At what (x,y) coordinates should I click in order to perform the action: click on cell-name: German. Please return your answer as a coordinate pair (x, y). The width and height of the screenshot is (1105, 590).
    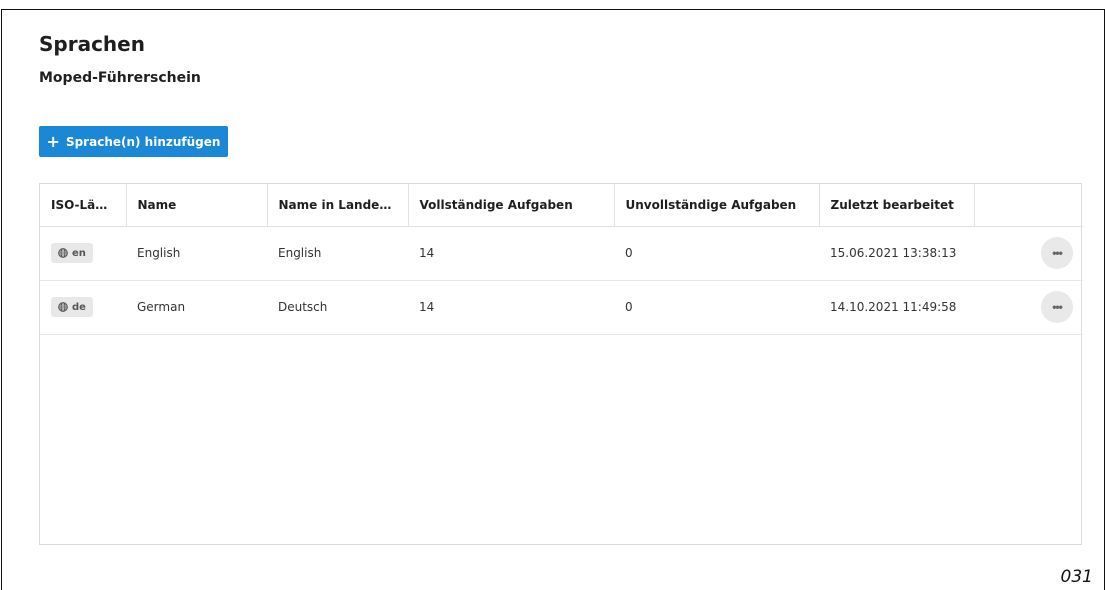
    Looking at the image, I should click on (196, 307).